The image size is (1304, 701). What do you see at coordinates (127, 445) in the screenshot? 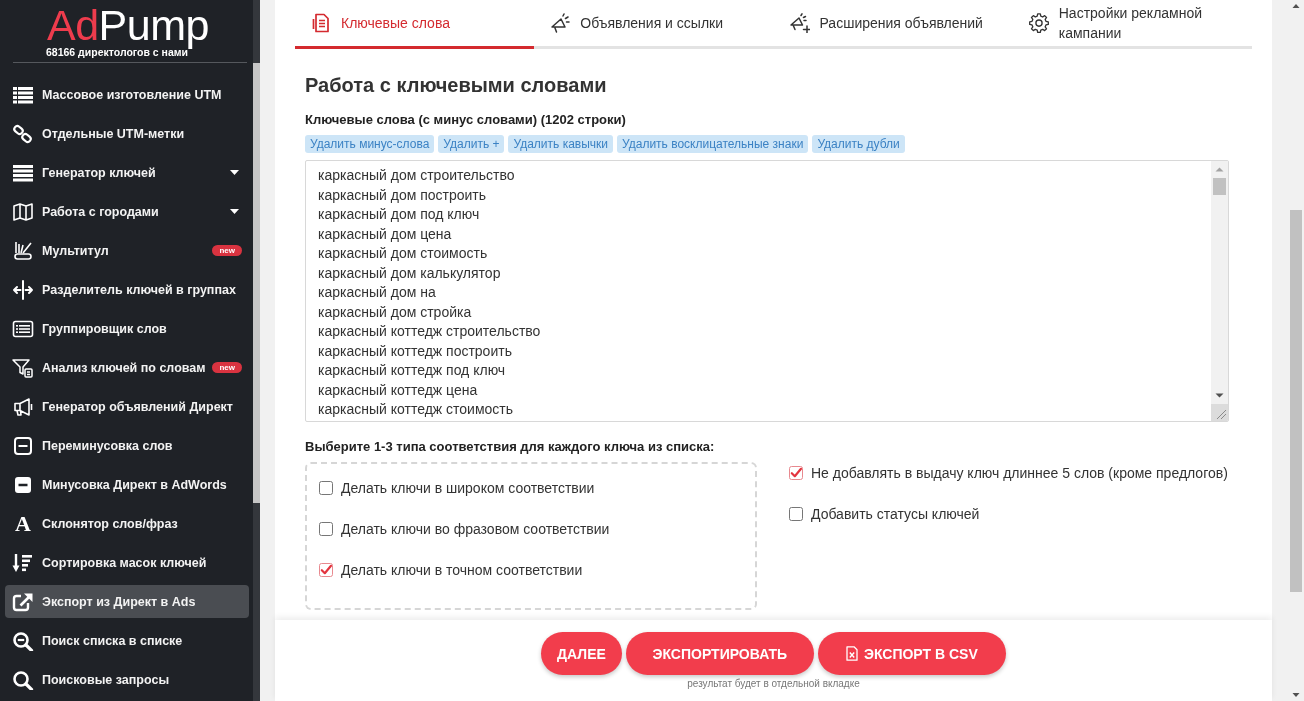
I see `sidebar-item: Переминусовка слов` at bounding box center [127, 445].